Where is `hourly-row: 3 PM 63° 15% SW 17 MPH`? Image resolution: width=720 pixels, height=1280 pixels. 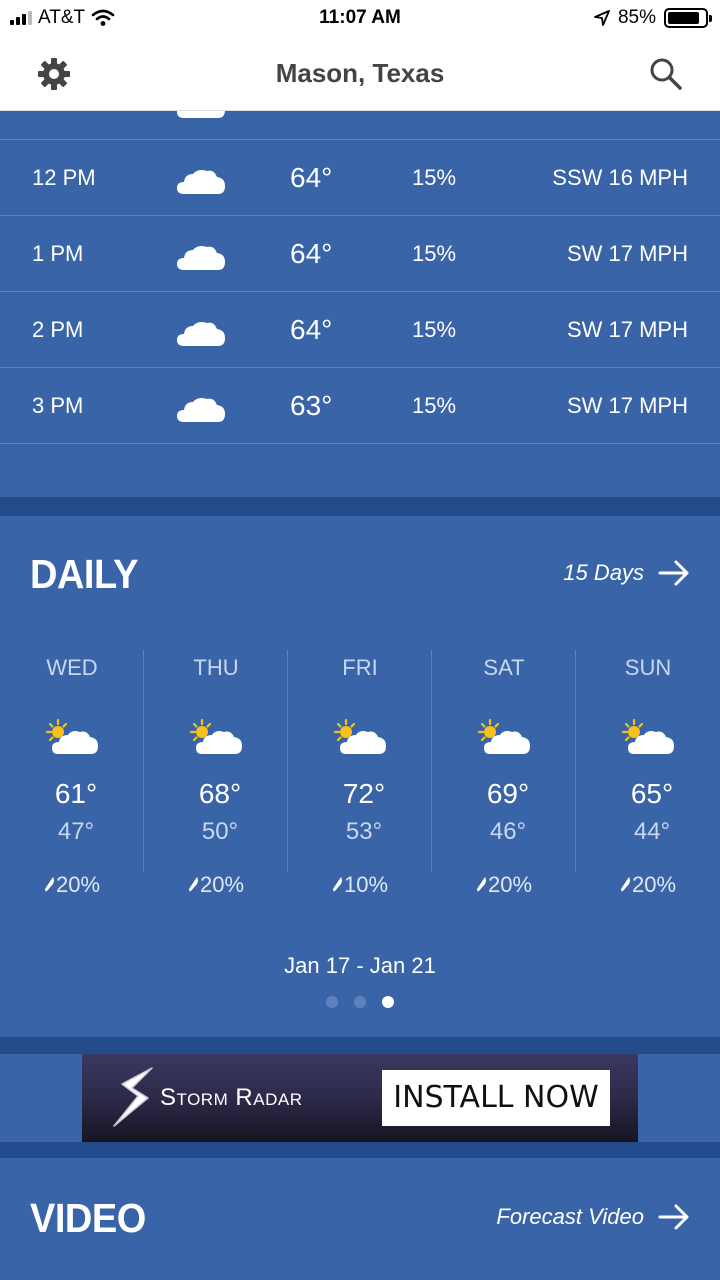
hourly-row: 3 PM 63° 15% SW 17 MPH is located at coordinates (360, 406).